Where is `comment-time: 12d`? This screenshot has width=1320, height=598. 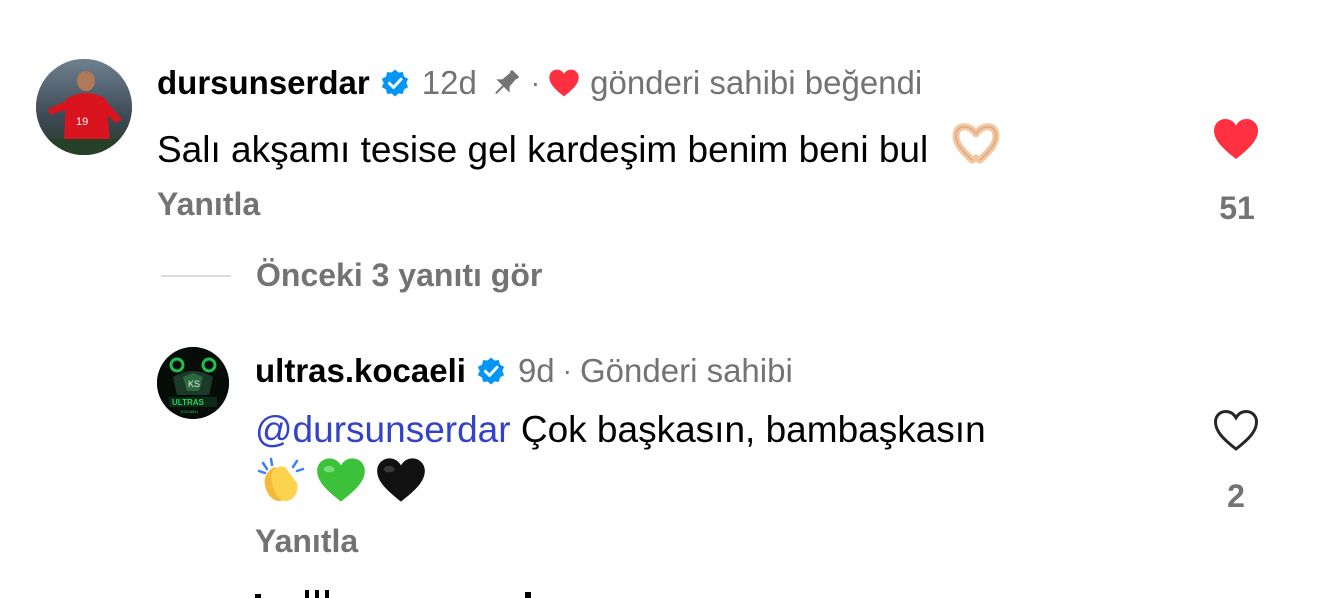 comment-time: 12d is located at coordinates (449, 82).